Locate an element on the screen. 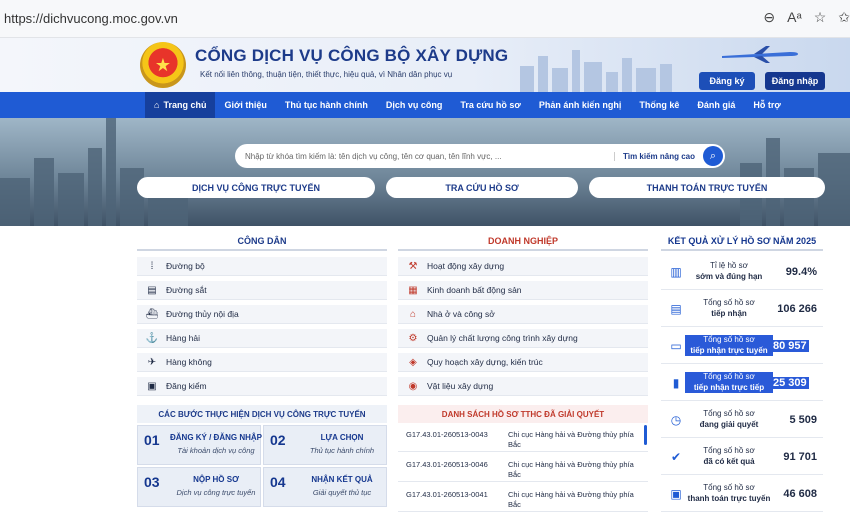  citizen-heading: CÔNG DÂN is located at coordinates (262, 242).